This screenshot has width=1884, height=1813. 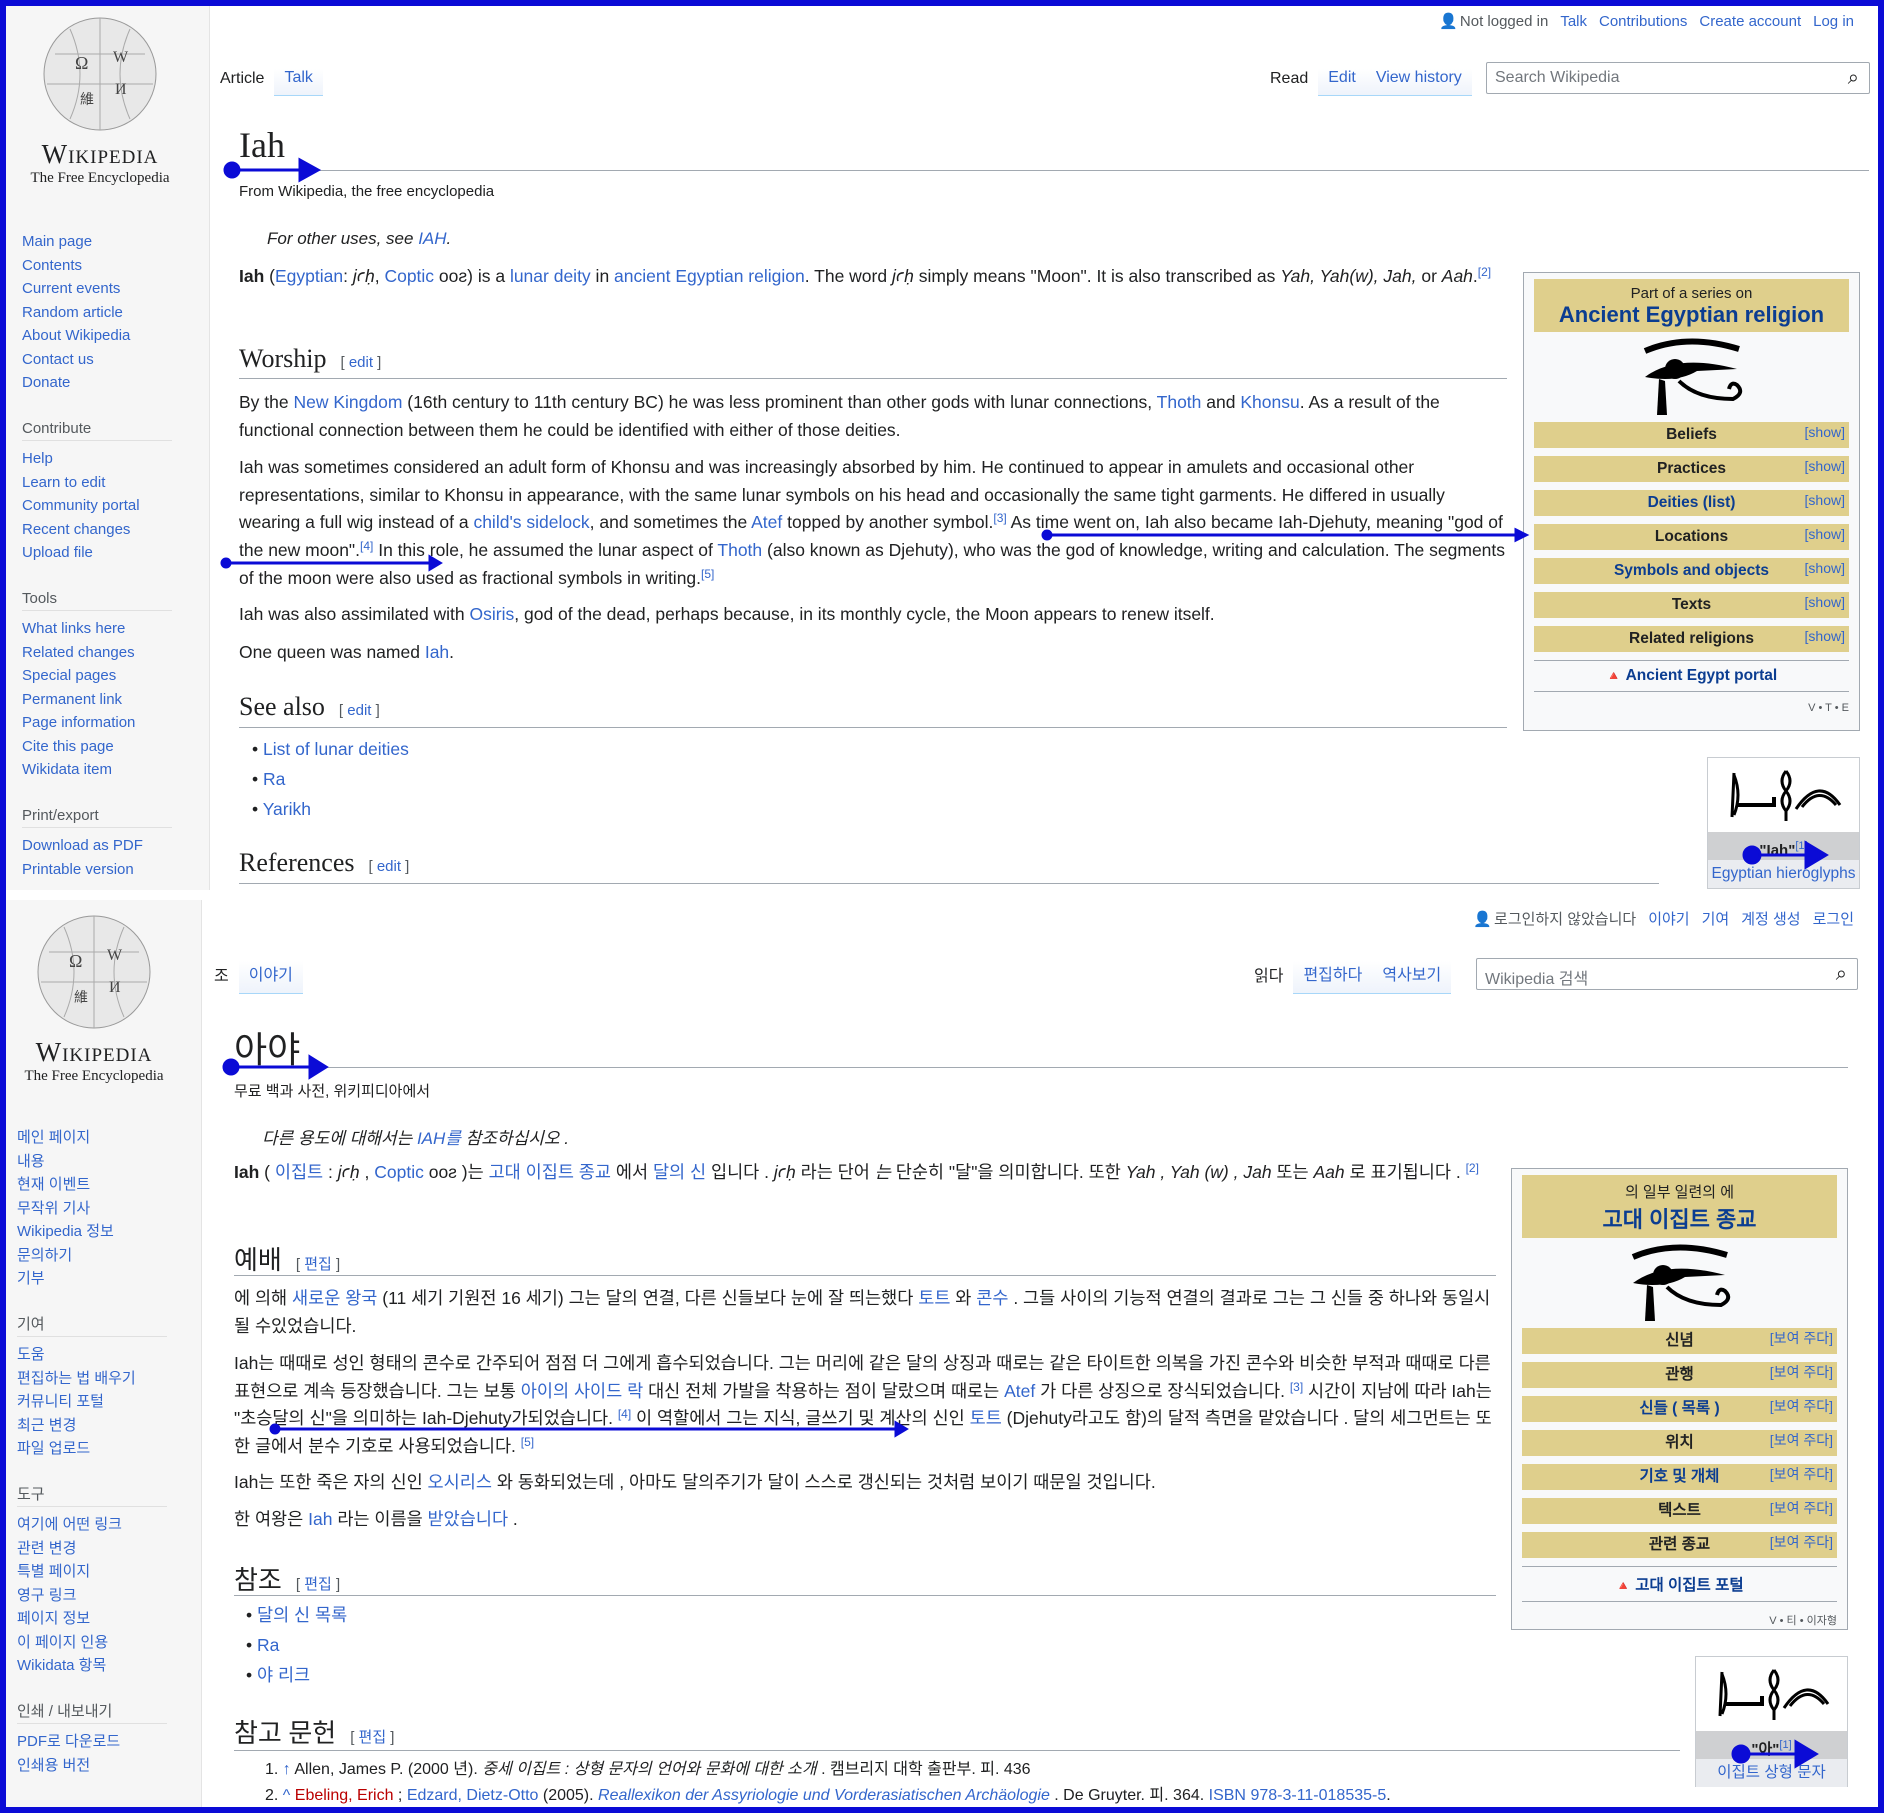 I want to click on infobox-row-label: Symbols and objects, so click(x=1691, y=570).